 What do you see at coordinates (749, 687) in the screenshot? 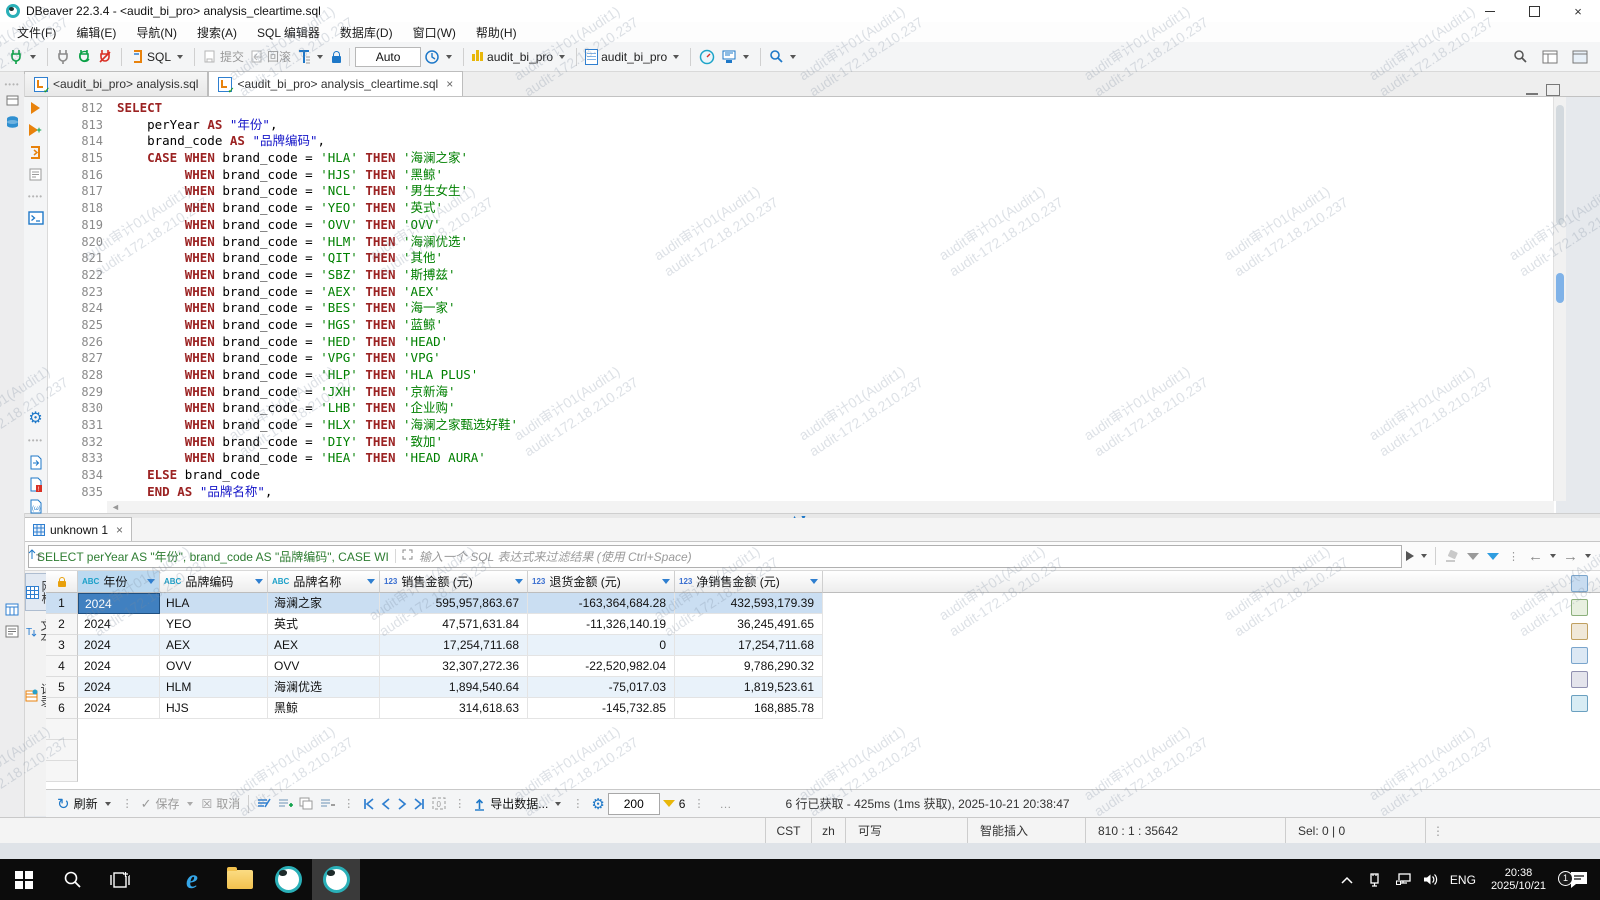
I see `cell-r5c6: 1,819,523.61` at bounding box center [749, 687].